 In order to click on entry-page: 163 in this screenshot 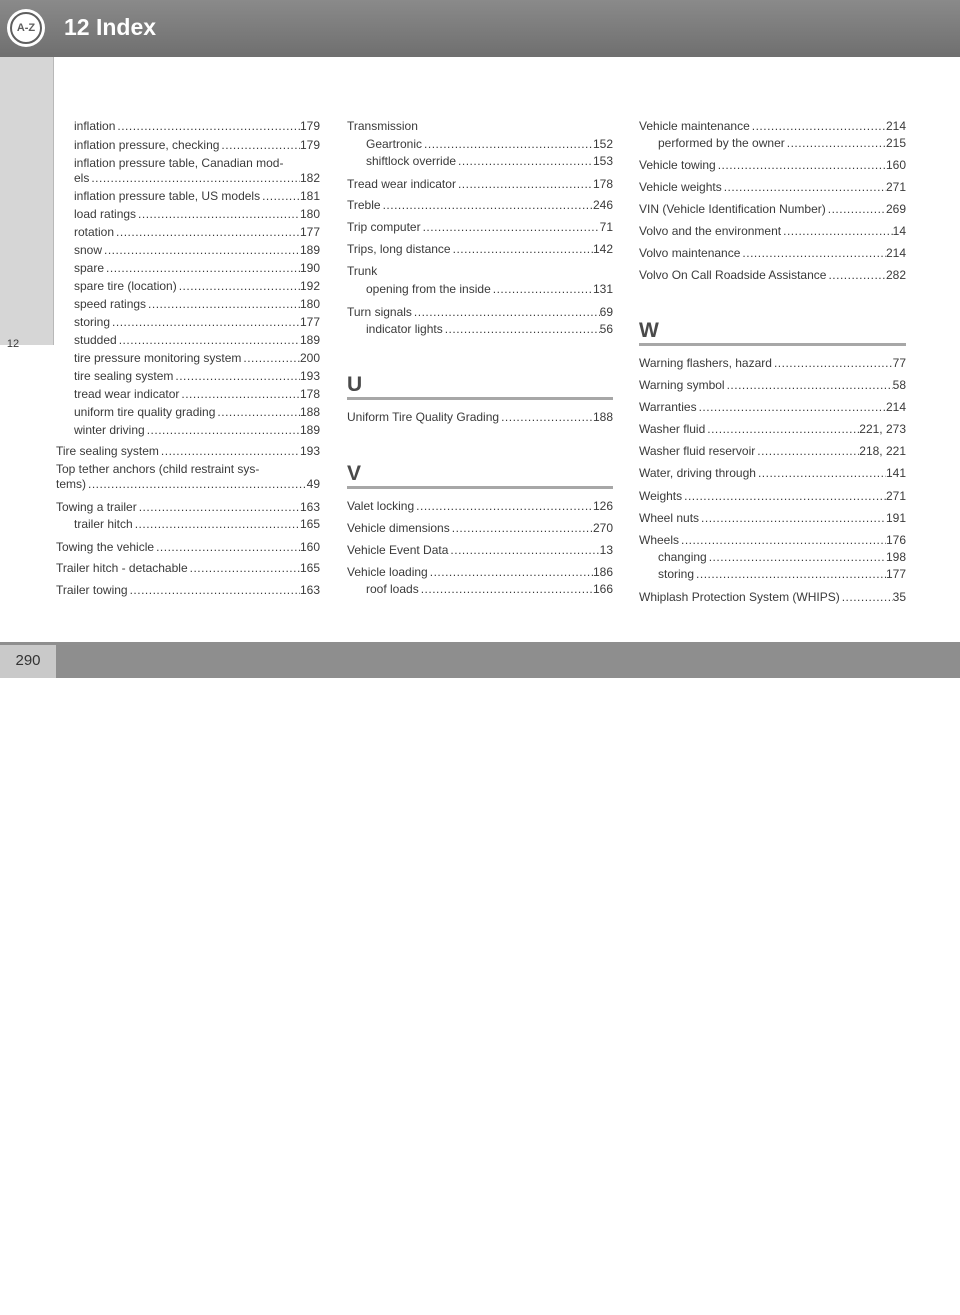, I will do `click(309, 507)`.